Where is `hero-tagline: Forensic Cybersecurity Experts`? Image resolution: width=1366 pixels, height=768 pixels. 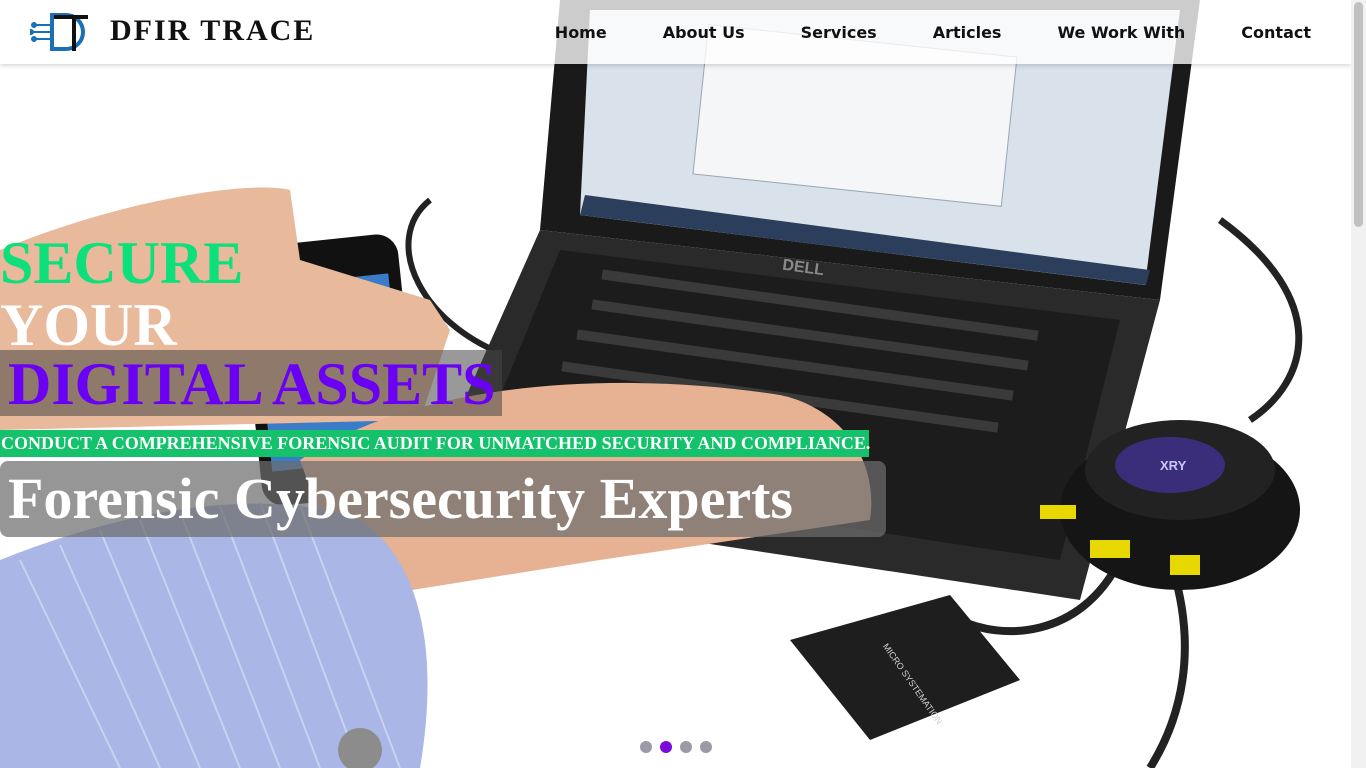 hero-tagline: Forensic Cybersecurity Experts is located at coordinates (400, 498).